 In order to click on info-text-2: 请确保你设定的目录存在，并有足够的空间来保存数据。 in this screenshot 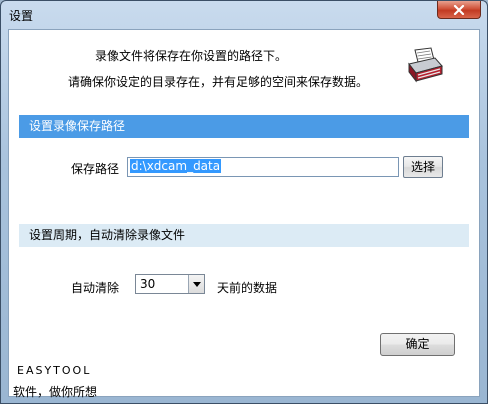, I will do `click(218, 82)`.